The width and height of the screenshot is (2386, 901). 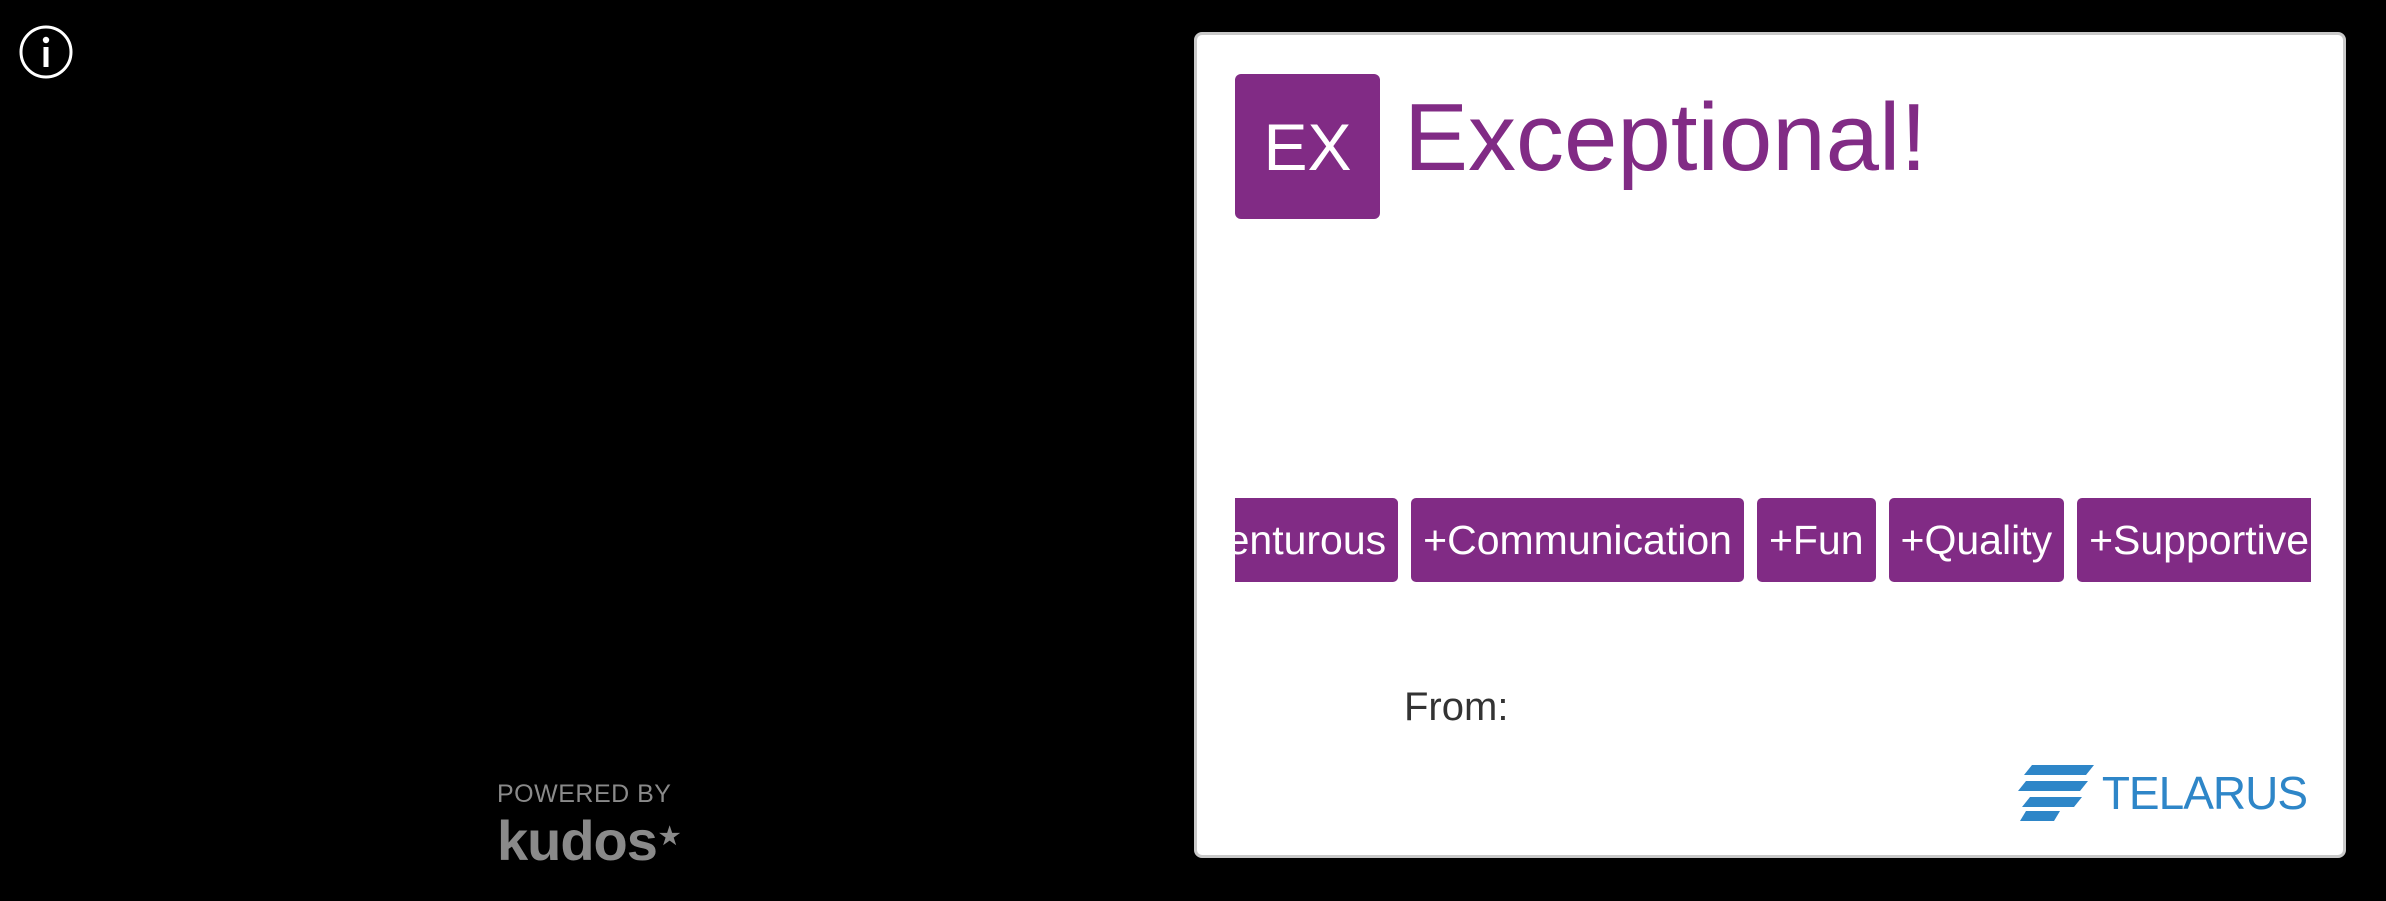 What do you see at coordinates (669, 836) in the screenshot?
I see `star-icon: ★` at bounding box center [669, 836].